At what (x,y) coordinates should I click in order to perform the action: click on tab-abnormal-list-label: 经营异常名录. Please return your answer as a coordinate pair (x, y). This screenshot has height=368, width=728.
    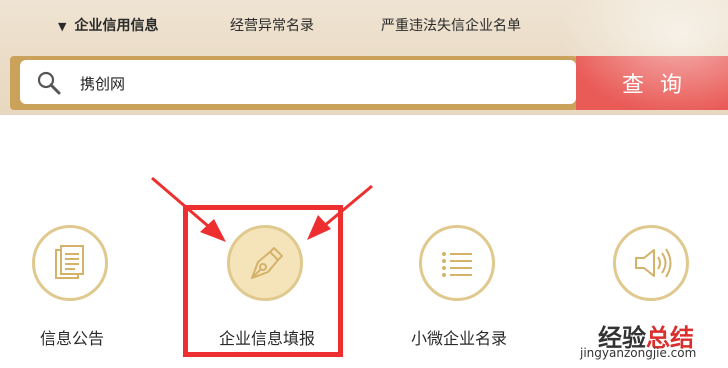
    Looking at the image, I should click on (272, 26).